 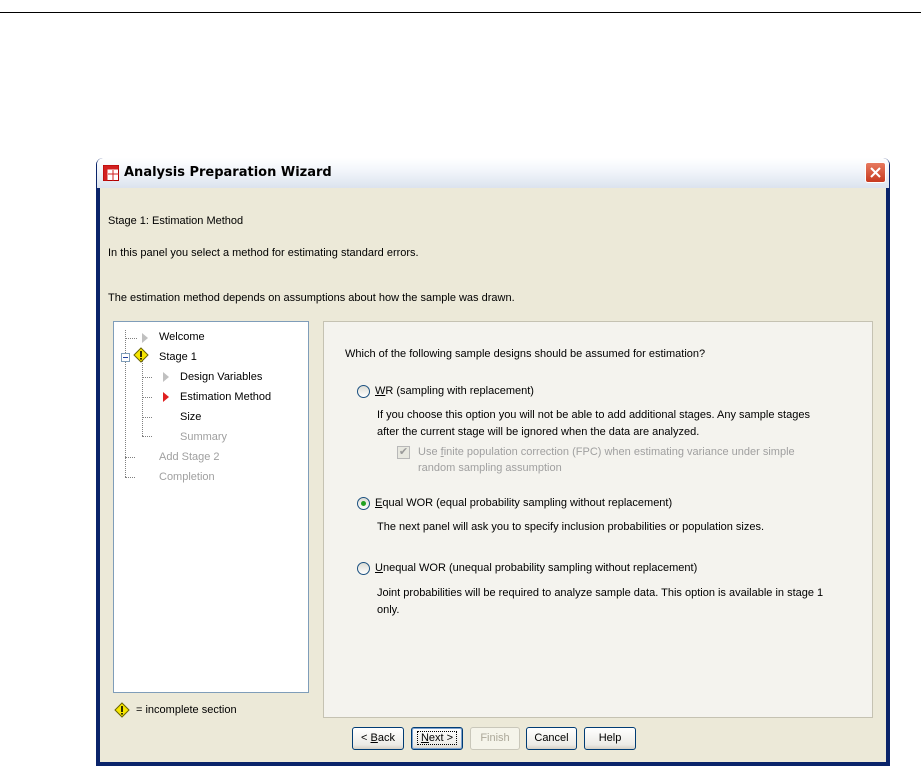 What do you see at coordinates (363, 391) in the screenshot?
I see `wr-radio` at bounding box center [363, 391].